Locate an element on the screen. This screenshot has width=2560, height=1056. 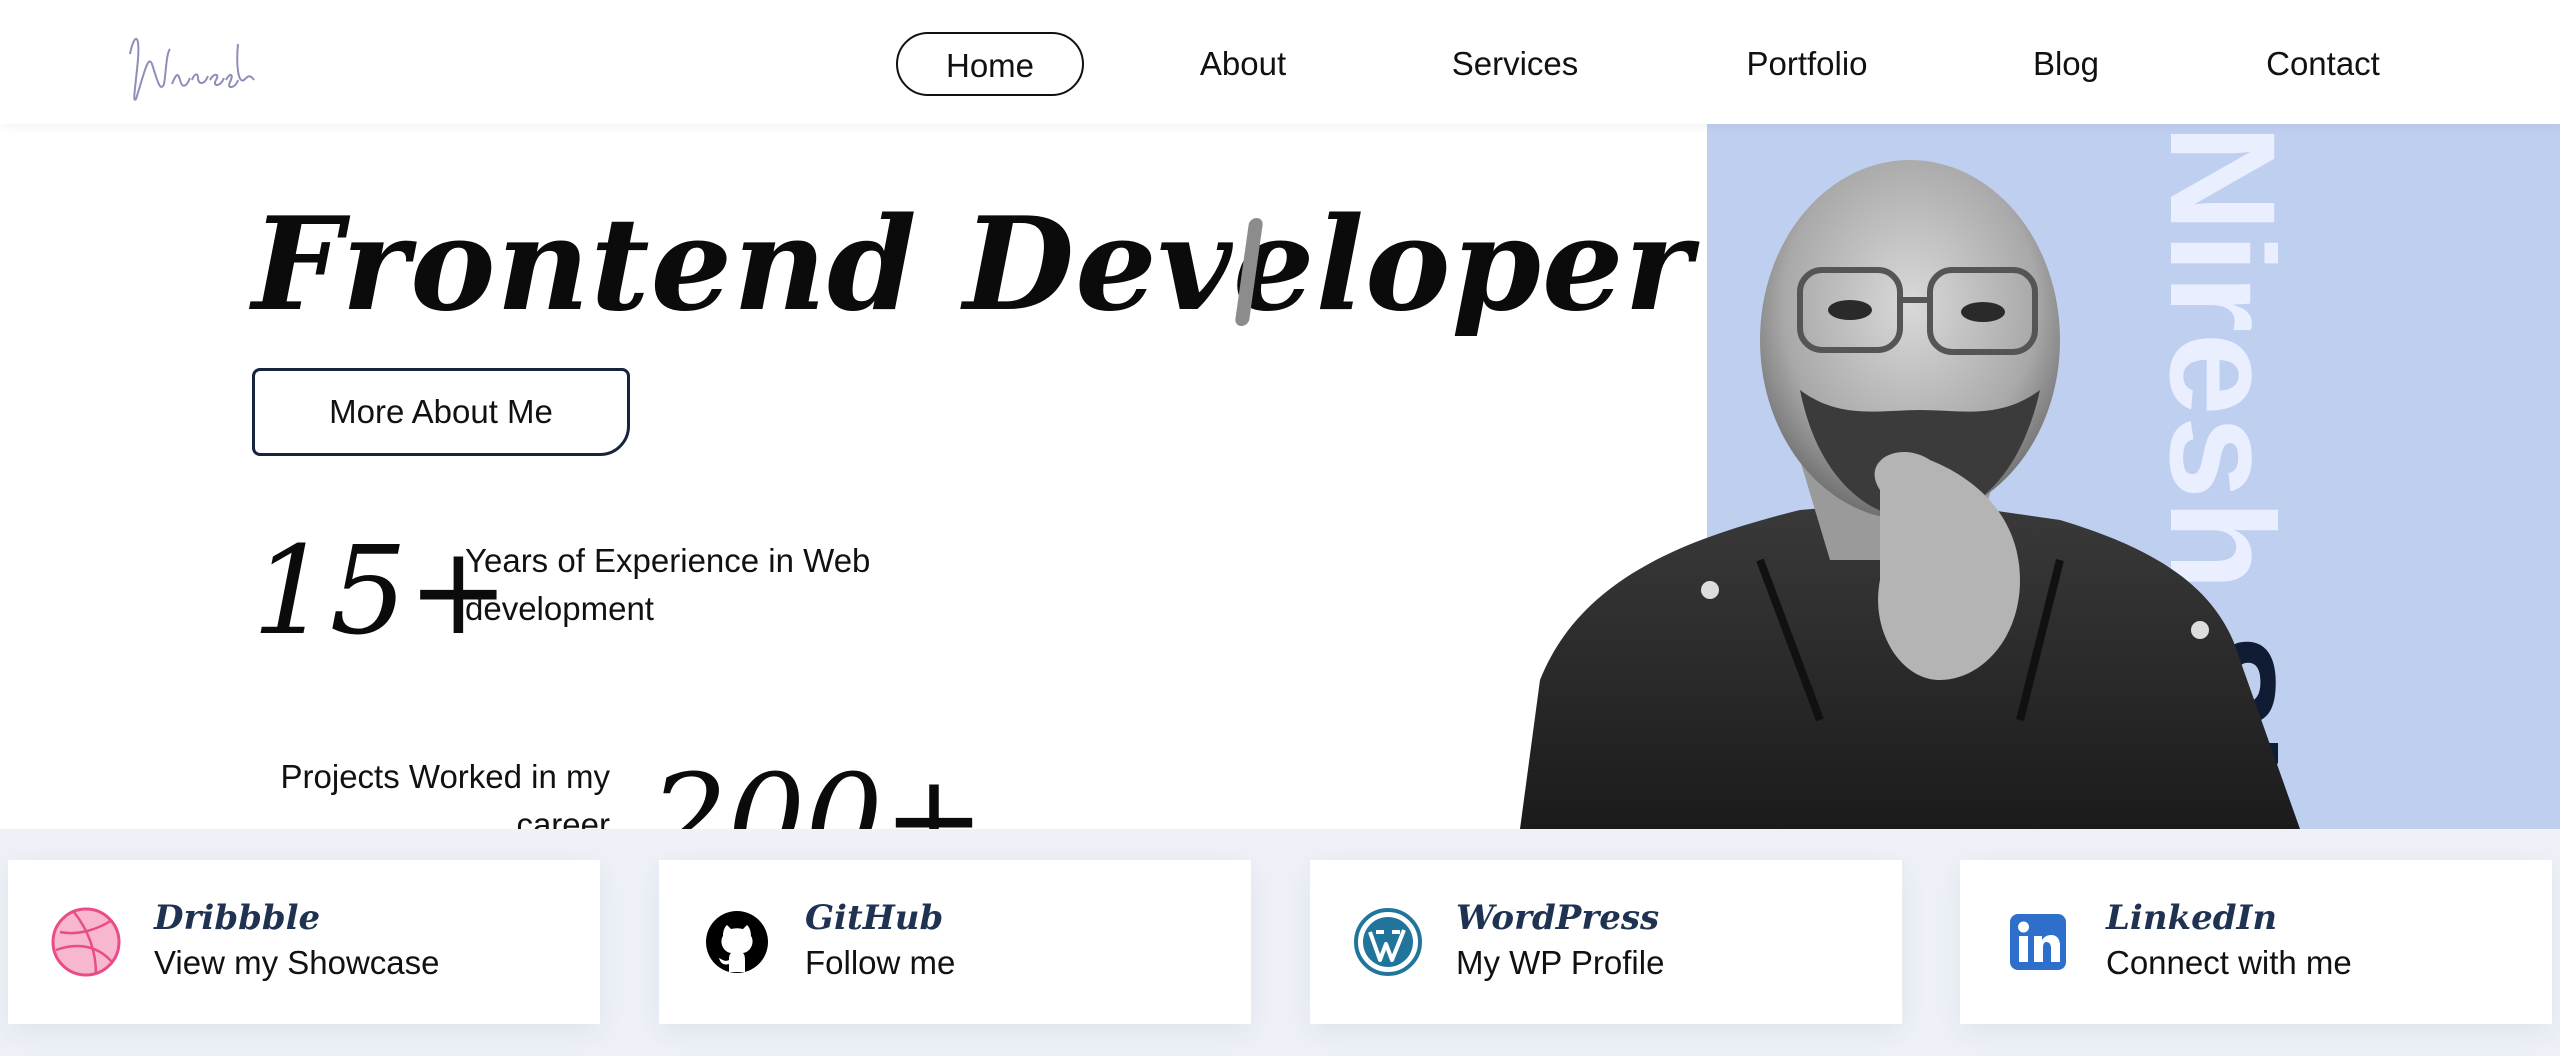
stat-projects-line1: Projects Worked in my is located at coordinates (445, 776).